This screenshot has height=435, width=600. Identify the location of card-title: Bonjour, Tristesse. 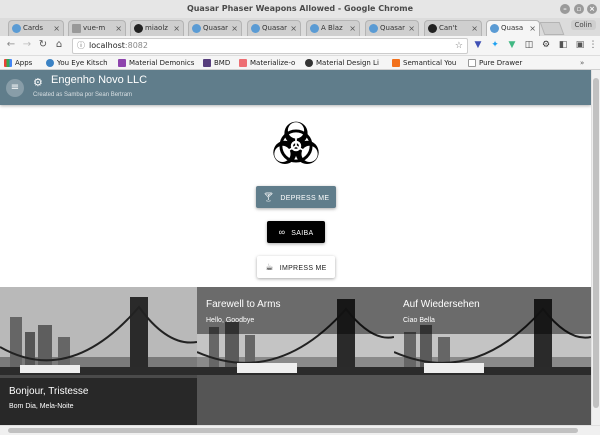
(49, 391).